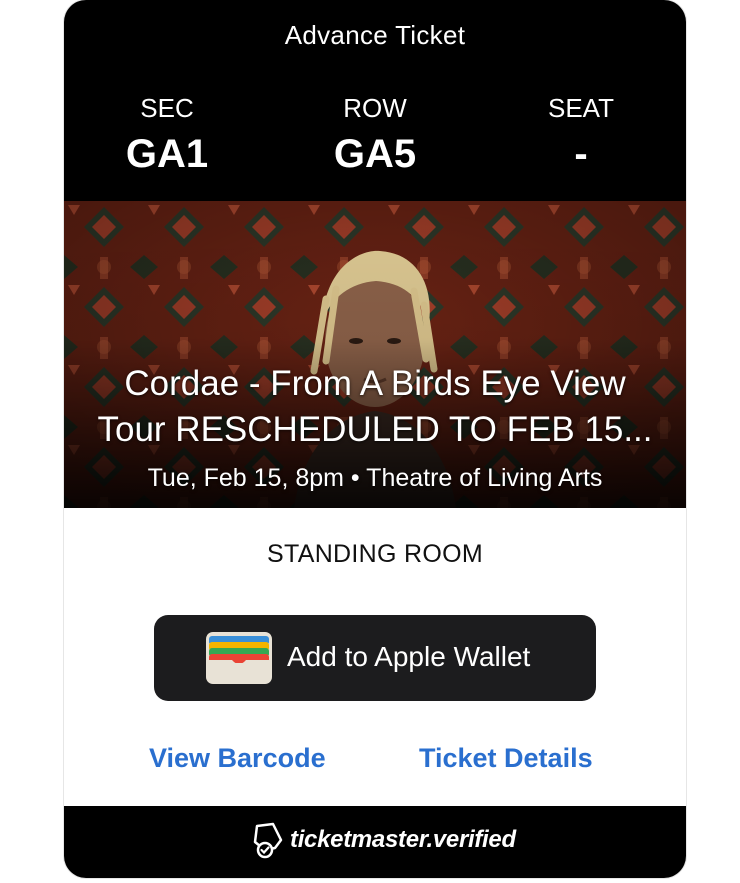 Image resolution: width=740 pixels, height=883 pixels. What do you see at coordinates (268, 840) in the screenshot?
I see `ticketmaster-verified-icon` at bounding box center [268, 840].